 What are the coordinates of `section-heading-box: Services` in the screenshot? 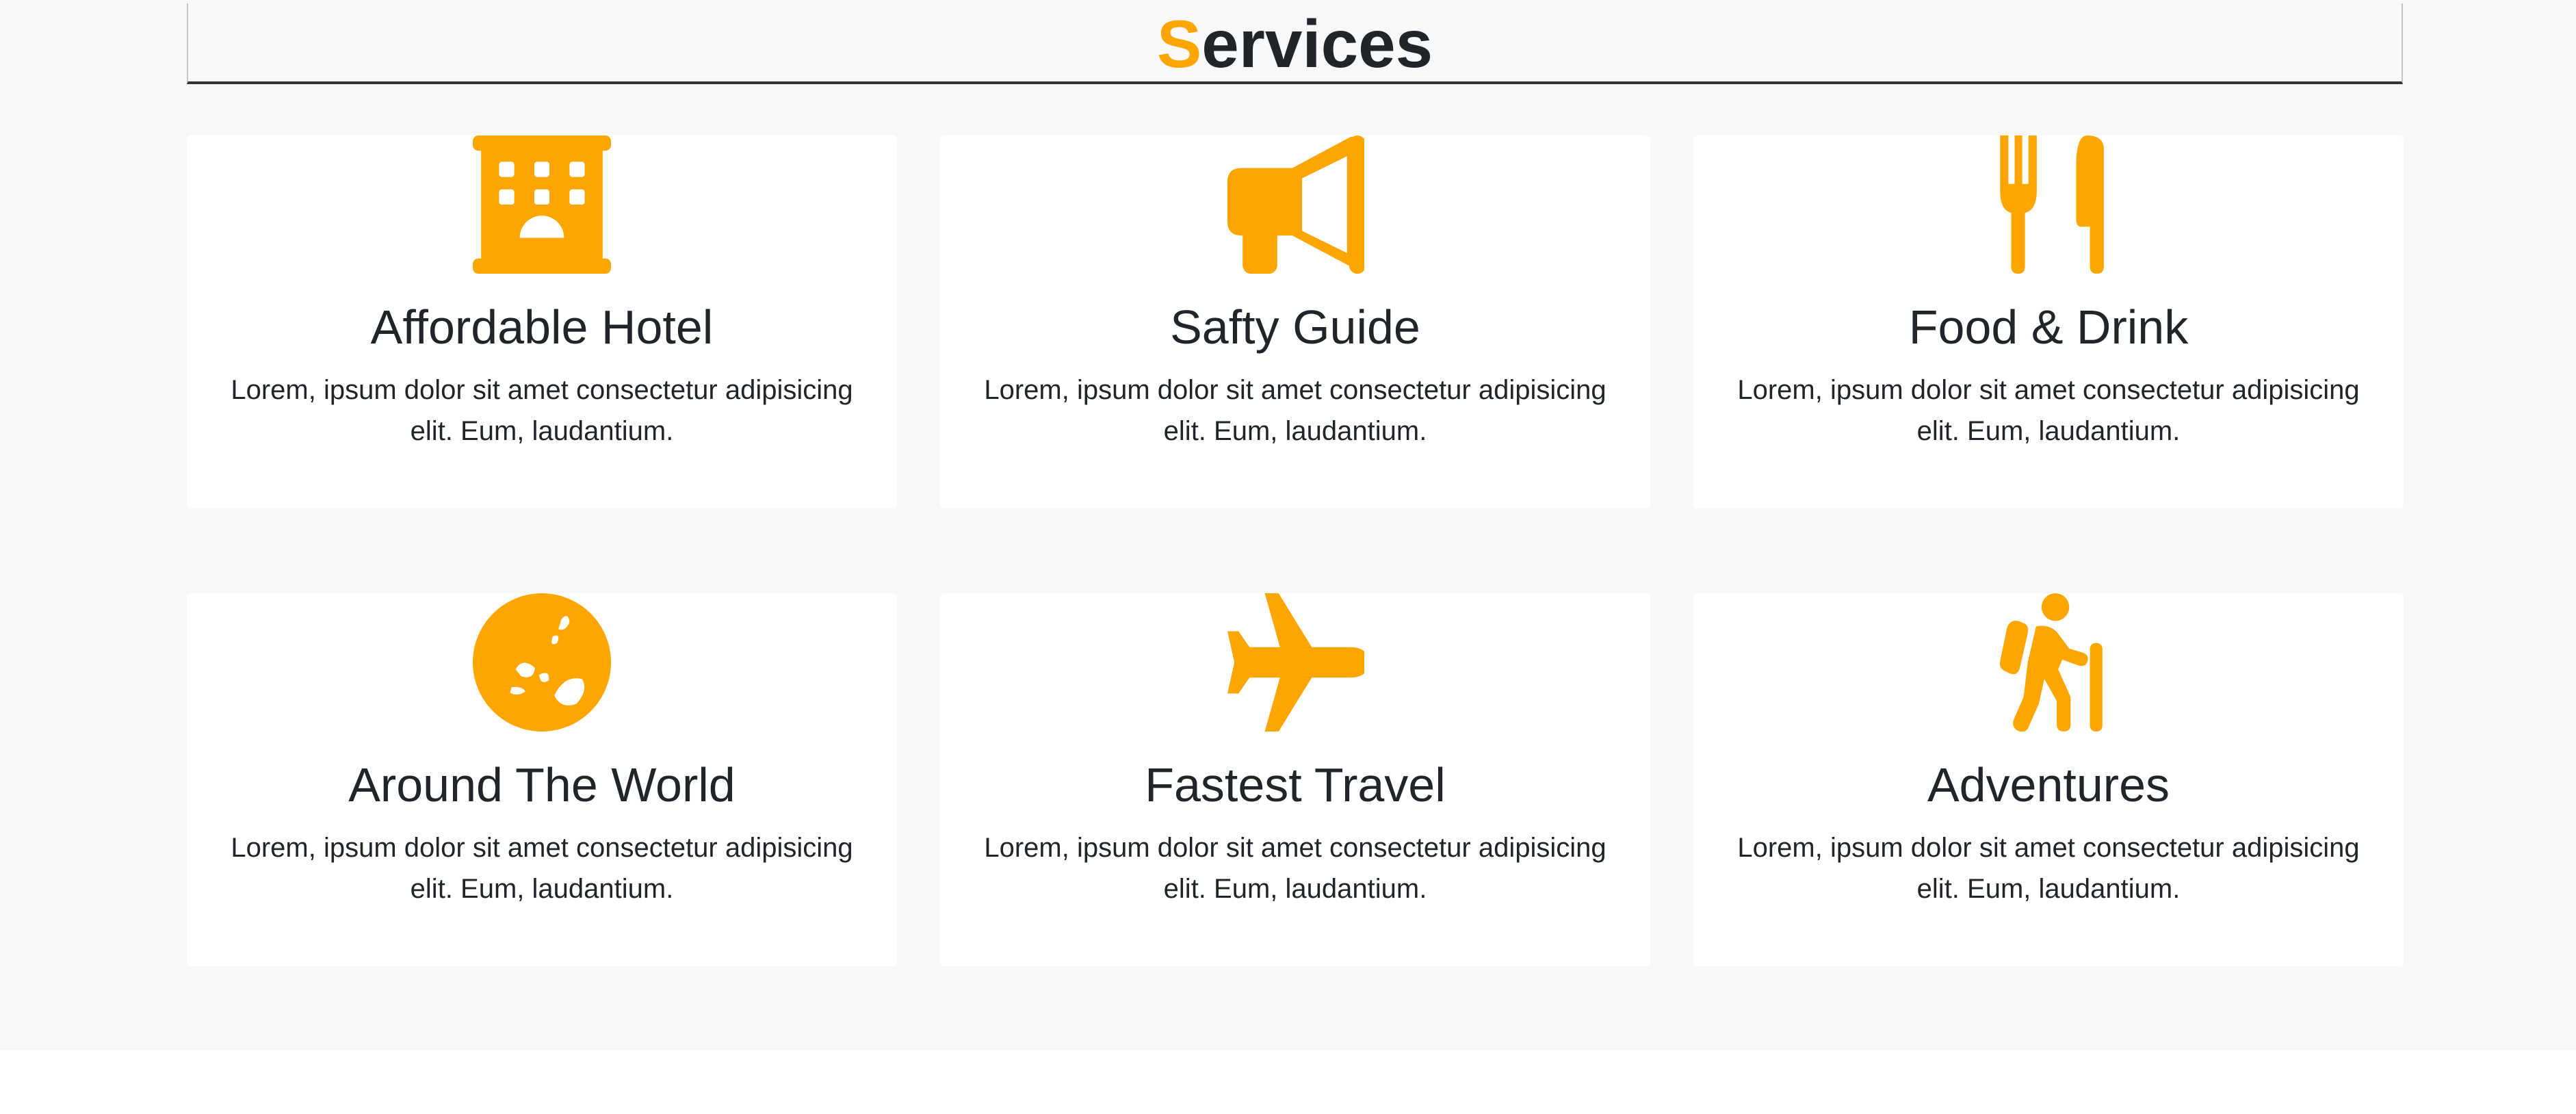 It's located at (1295, 43).